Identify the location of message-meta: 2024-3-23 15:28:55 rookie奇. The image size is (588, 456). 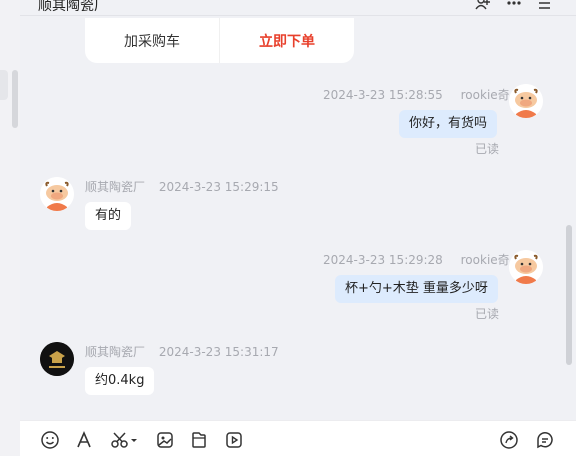
(416, 94).